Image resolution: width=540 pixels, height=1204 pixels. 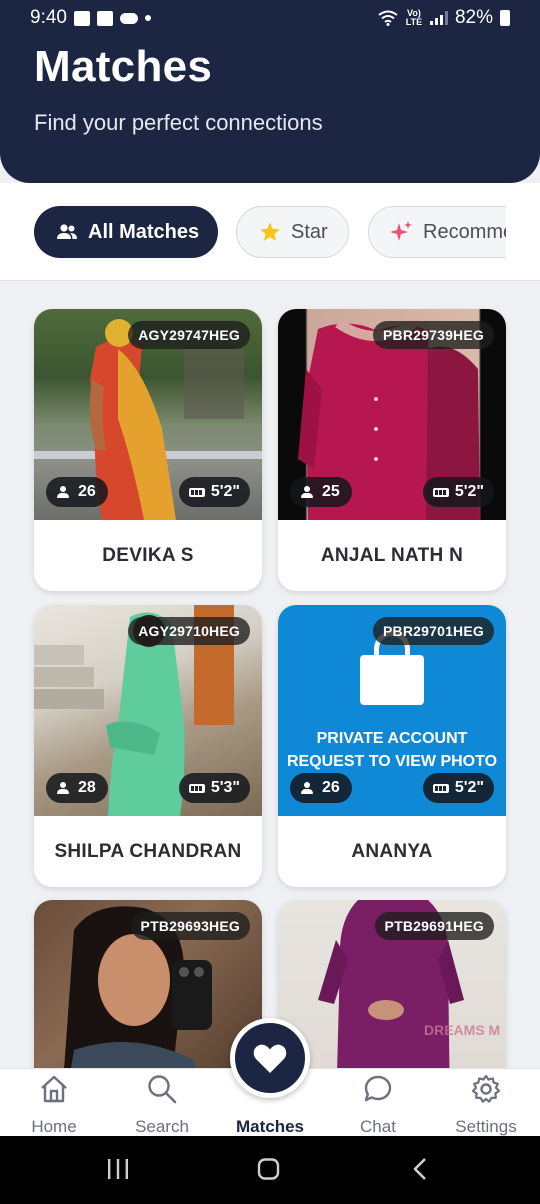 I want to click on recent-apps-icon, so click(x=118, y=1169).